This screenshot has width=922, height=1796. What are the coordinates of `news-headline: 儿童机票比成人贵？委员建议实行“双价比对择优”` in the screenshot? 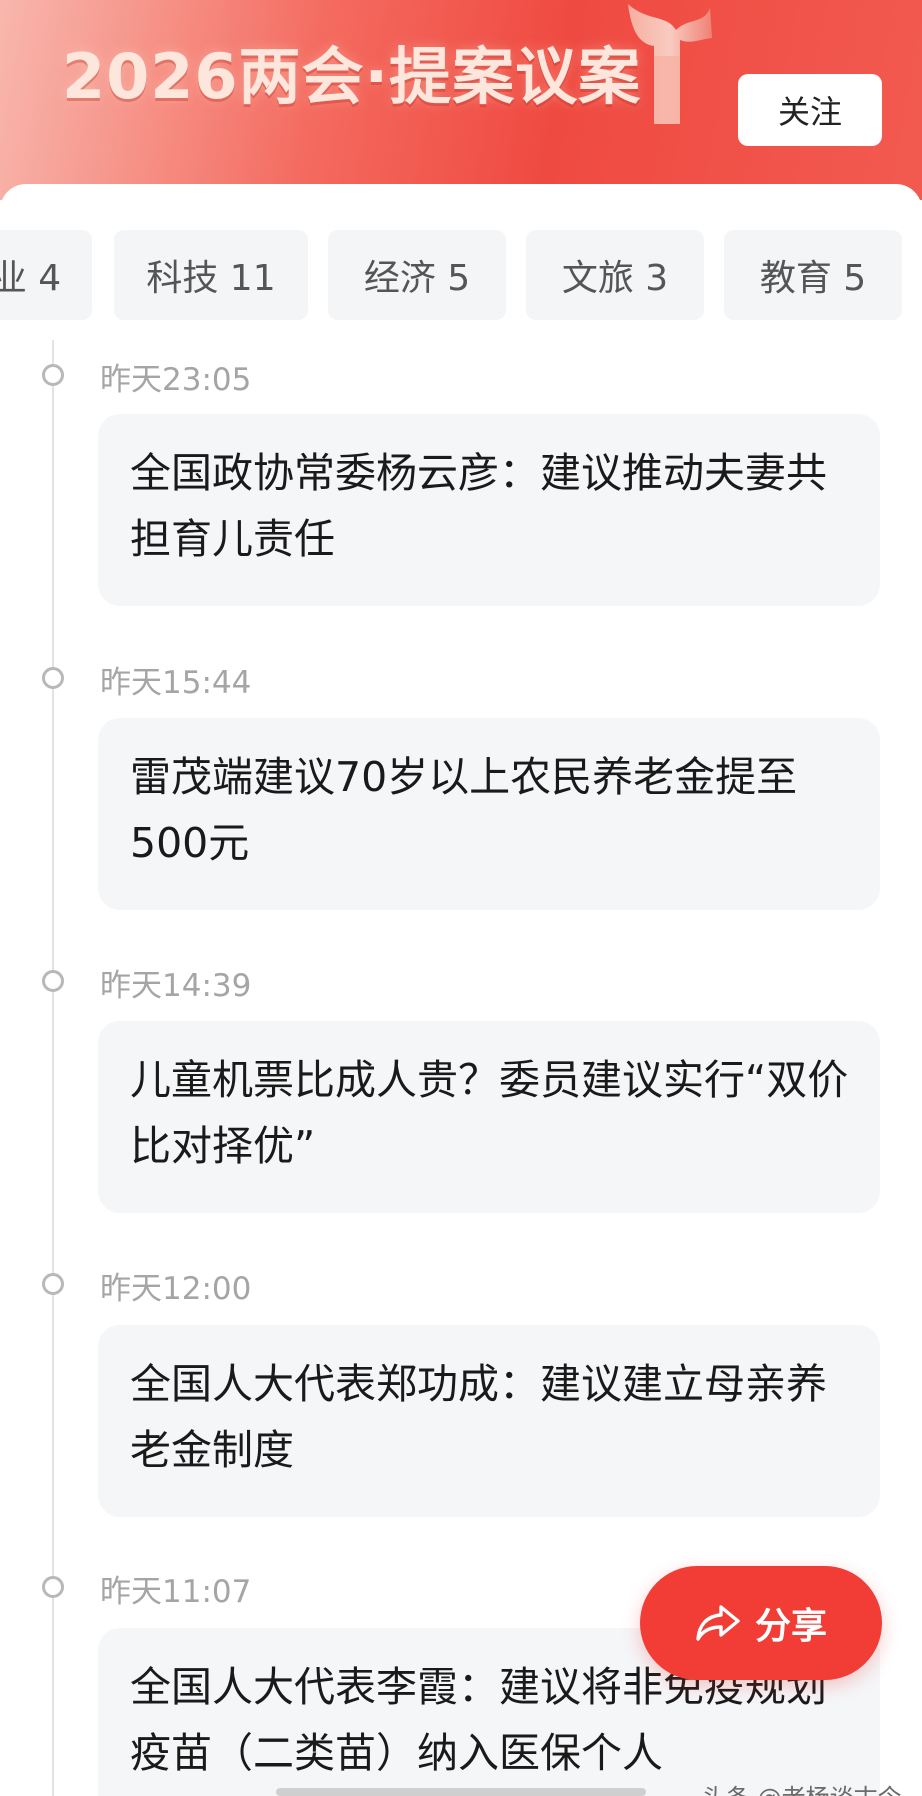 It's located at (489, 1113).